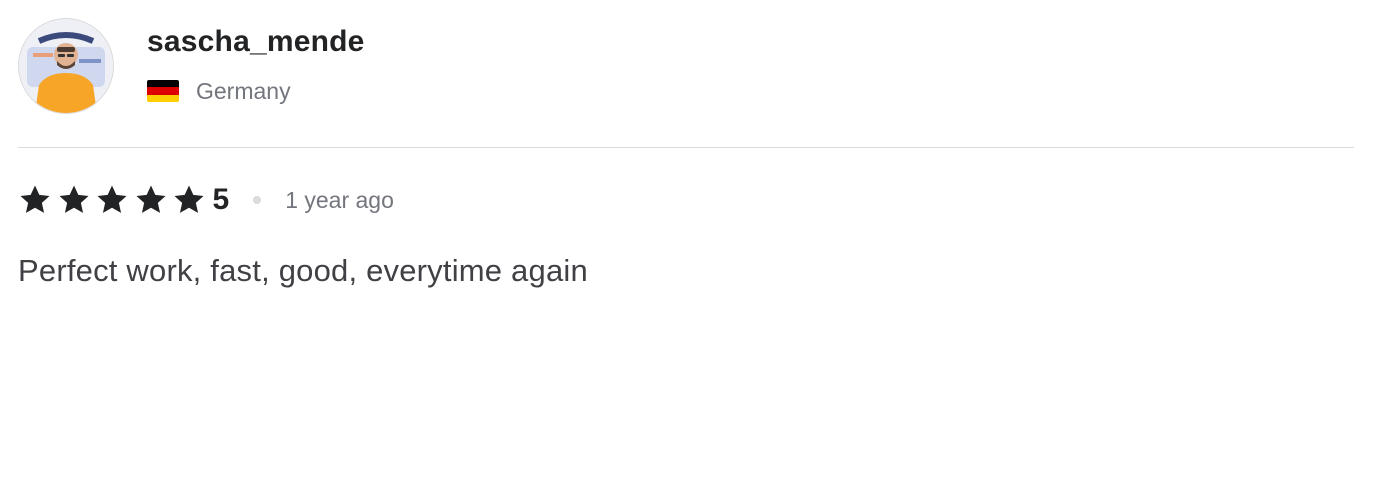 This screenshot has height=500, width=1400. I want to click on divider, so click(686, 147).